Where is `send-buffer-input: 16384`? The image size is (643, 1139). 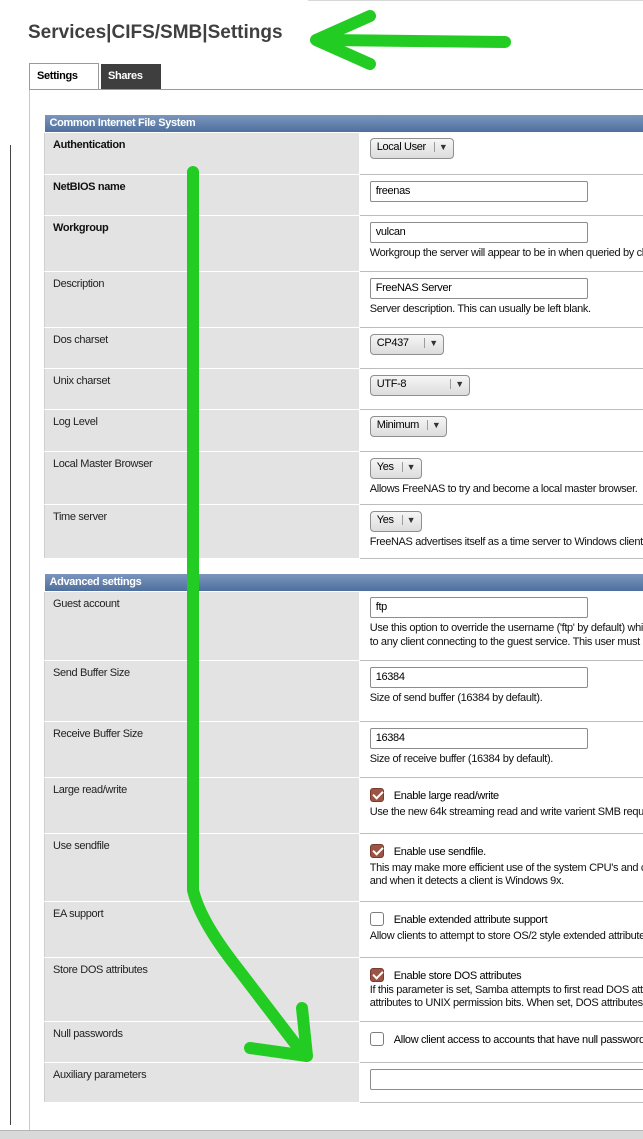
send-buffer-input: 16384 is located at coordinates (478, 677).